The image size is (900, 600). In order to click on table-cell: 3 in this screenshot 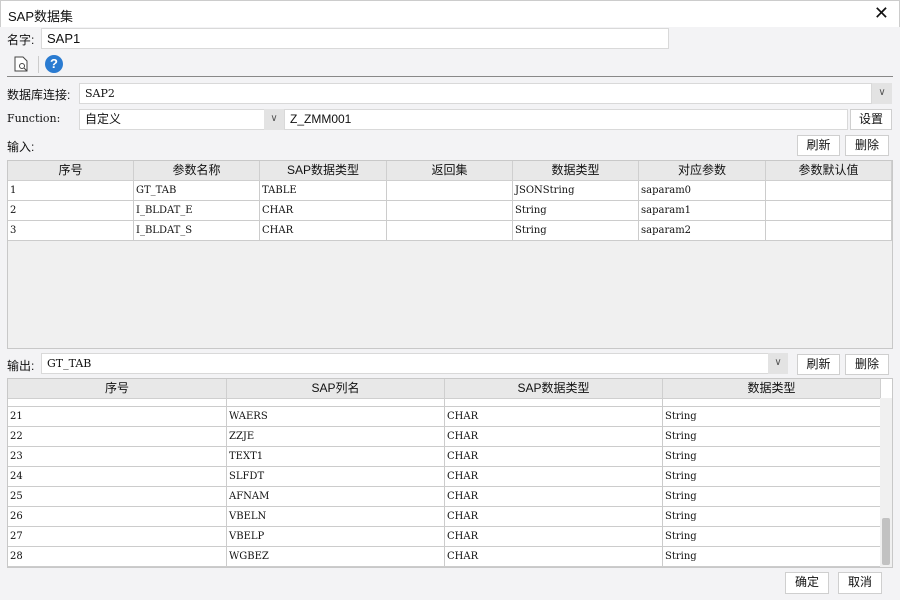, I will do `click(71, 231)`.